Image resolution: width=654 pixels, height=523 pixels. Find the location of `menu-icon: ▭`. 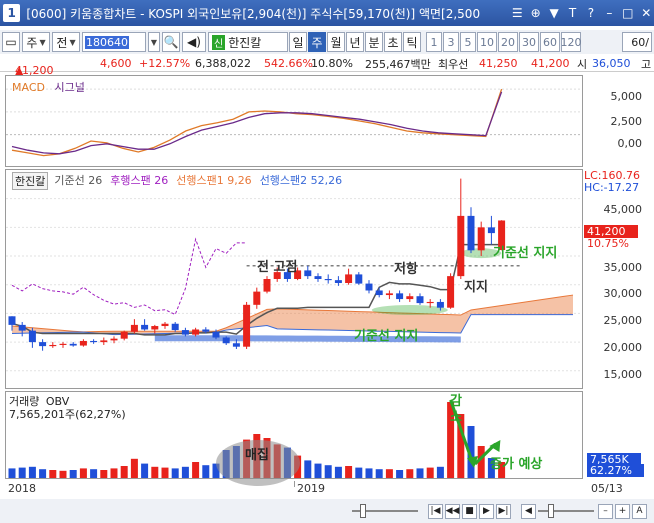

menu-icon: ▭ is located at coordinates (11, 42).